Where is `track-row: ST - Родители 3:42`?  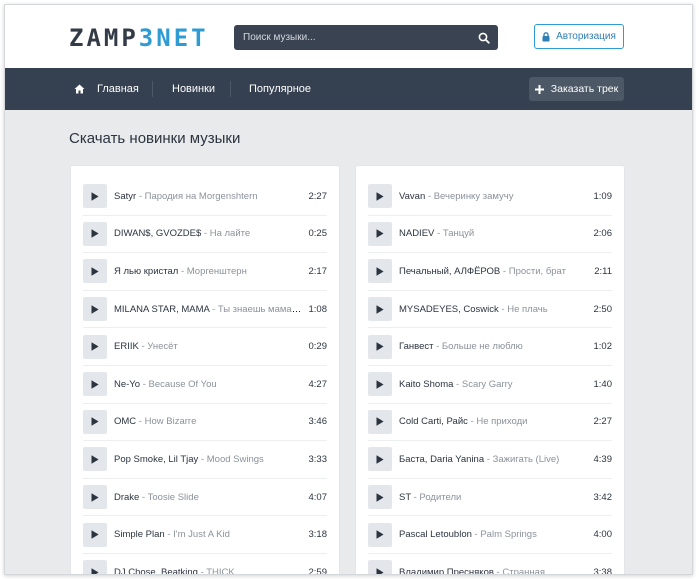
track-row: ST - Родители 3:42 is located at coordinates (490, 498).